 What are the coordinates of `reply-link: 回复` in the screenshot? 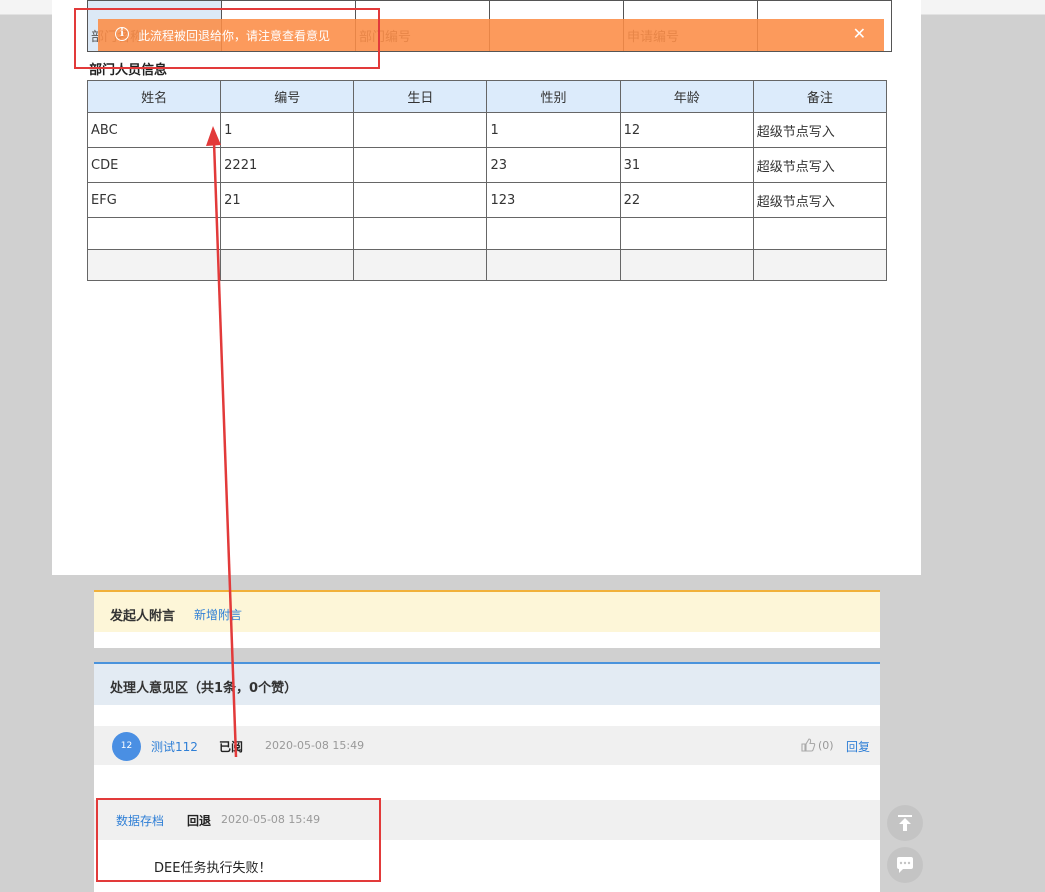 It's located at (858, 746).